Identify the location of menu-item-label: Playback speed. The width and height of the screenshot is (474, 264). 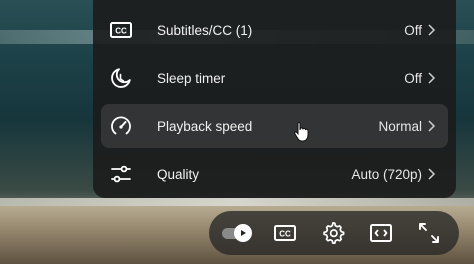
(205, 126).